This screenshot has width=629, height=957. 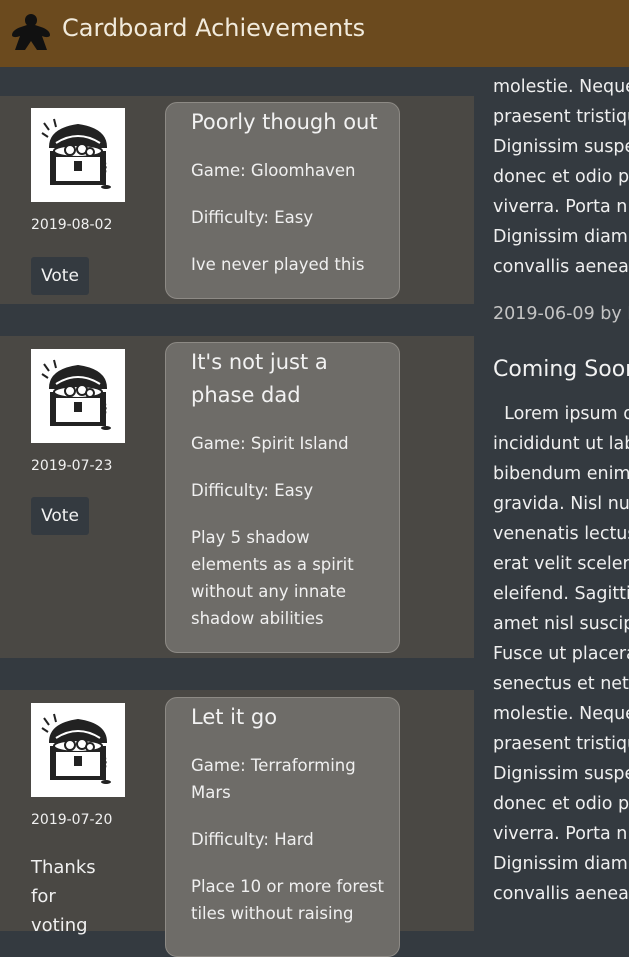 I want to click on achievement-game: Game: Spirit Island, so click(x=270, y=443).